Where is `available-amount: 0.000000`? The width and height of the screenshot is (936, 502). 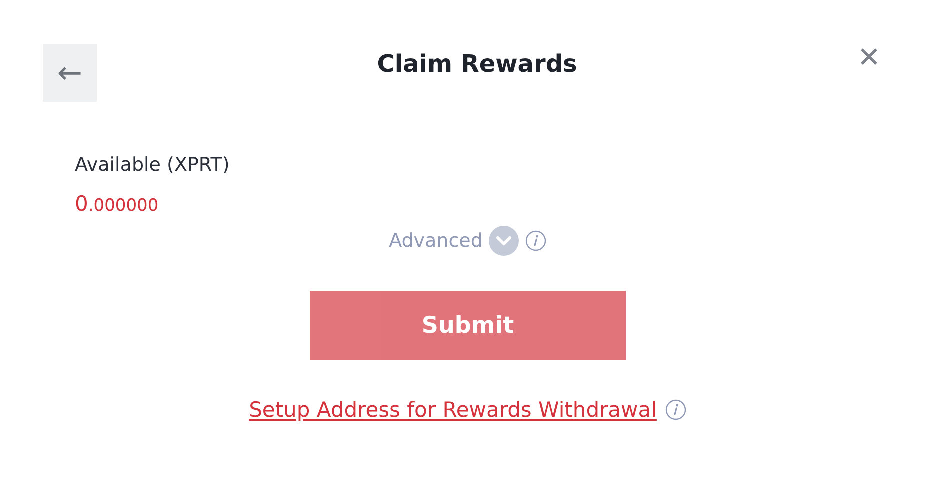 available-amount: 0.000000 is located at coordinates (117, 204).